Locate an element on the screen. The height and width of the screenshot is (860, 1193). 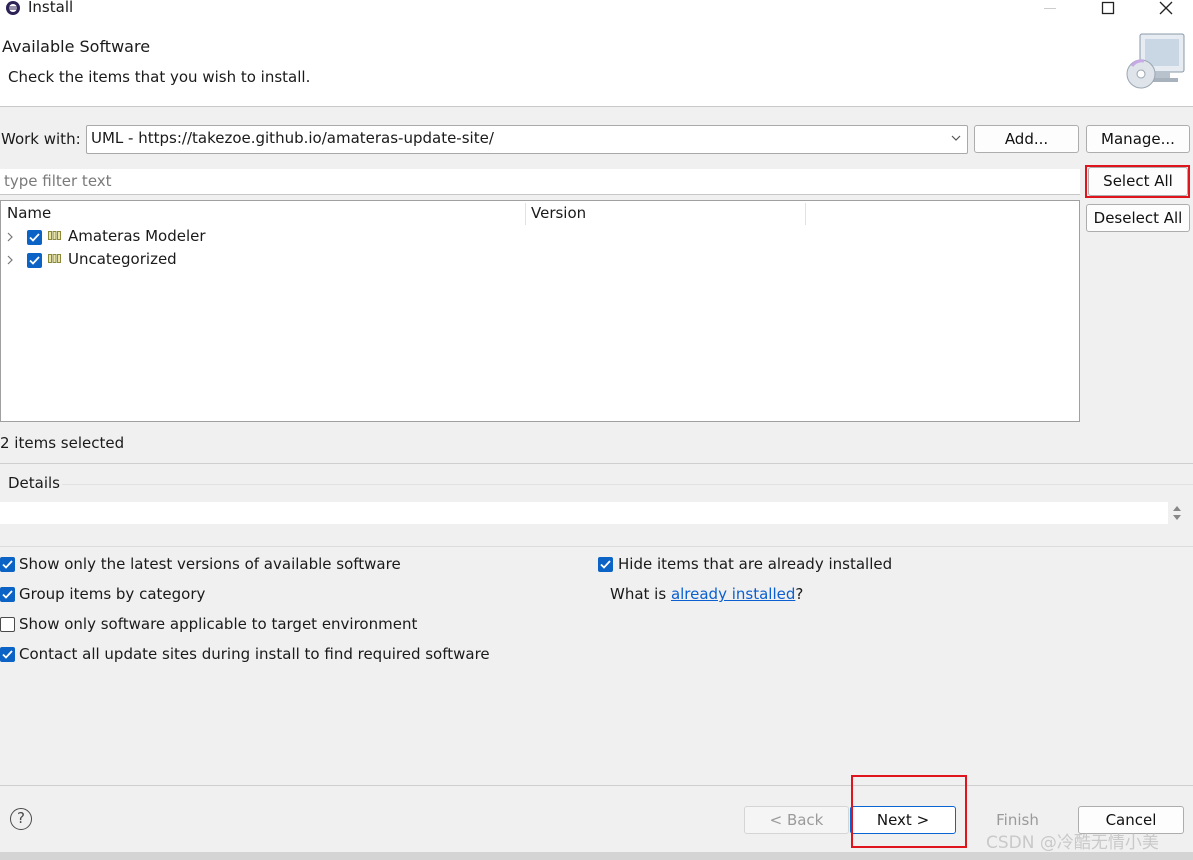
group-by-category-checkbox is located at coordinates (7, 594).